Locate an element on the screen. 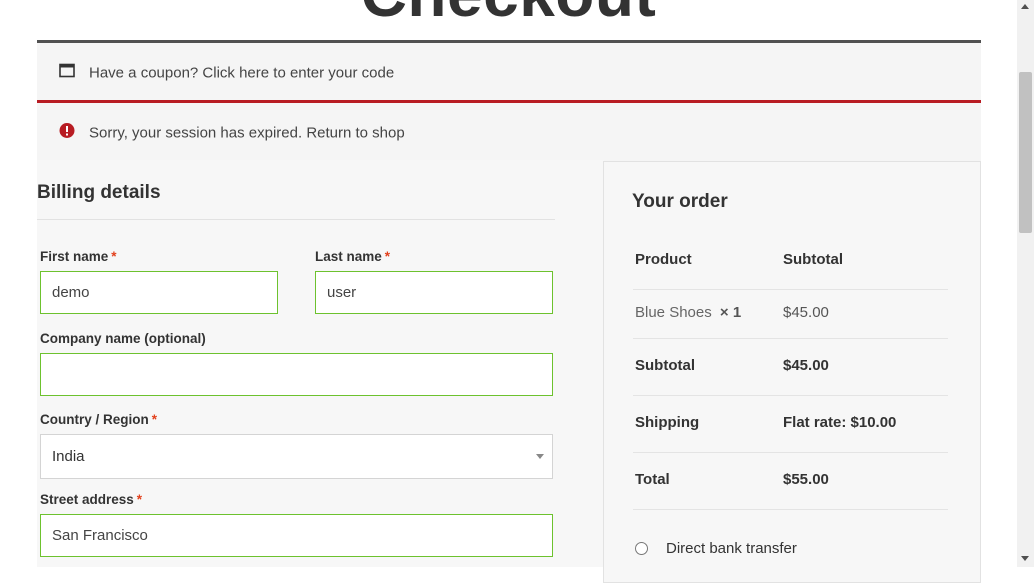 Image resolution: width=1034 pixels, height=583 pixels. scrollbar-thumb is located at coordinates (1025, 152).